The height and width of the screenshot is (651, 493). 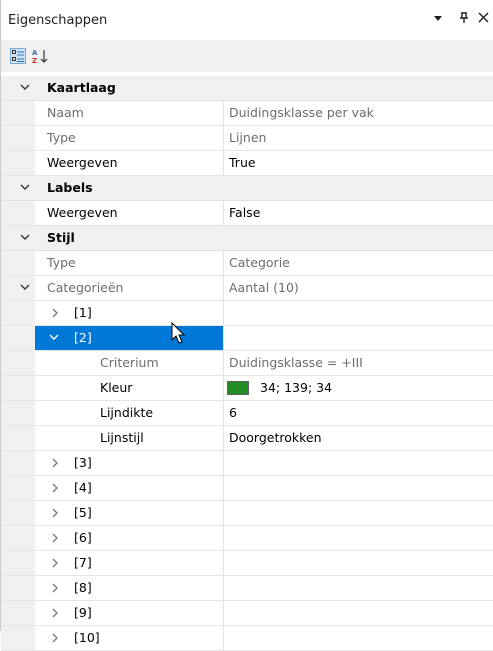 I want to click on category-labels: Labels, so click(x=247, y=188).